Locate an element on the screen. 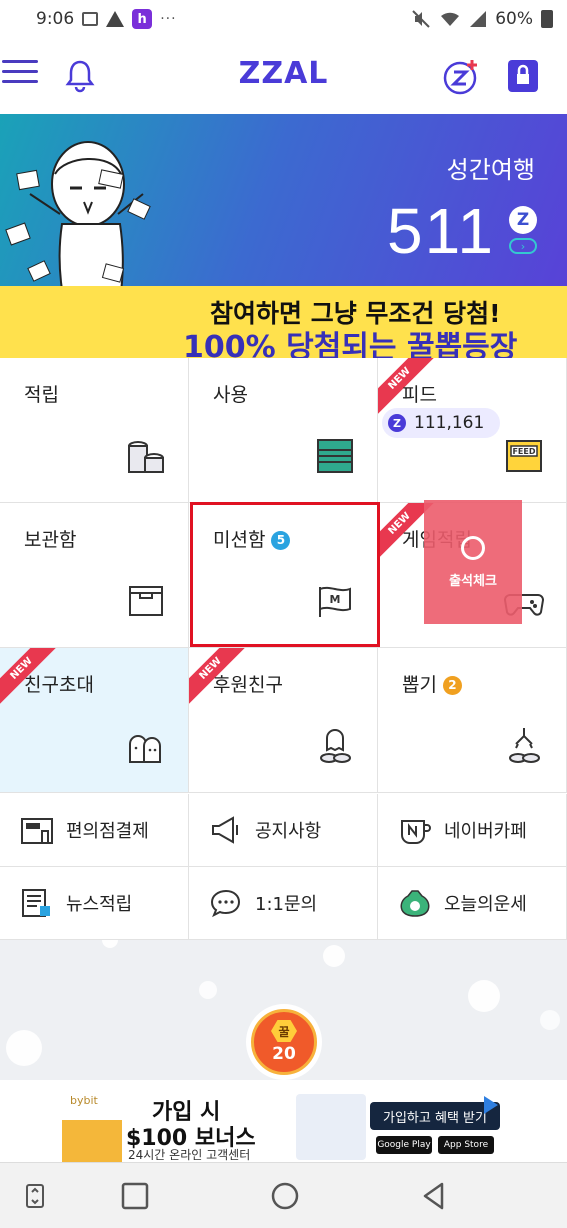 The width and height of the screenshot is (567, 1228). clock: 9:06 is located at coordinates (55, 19).